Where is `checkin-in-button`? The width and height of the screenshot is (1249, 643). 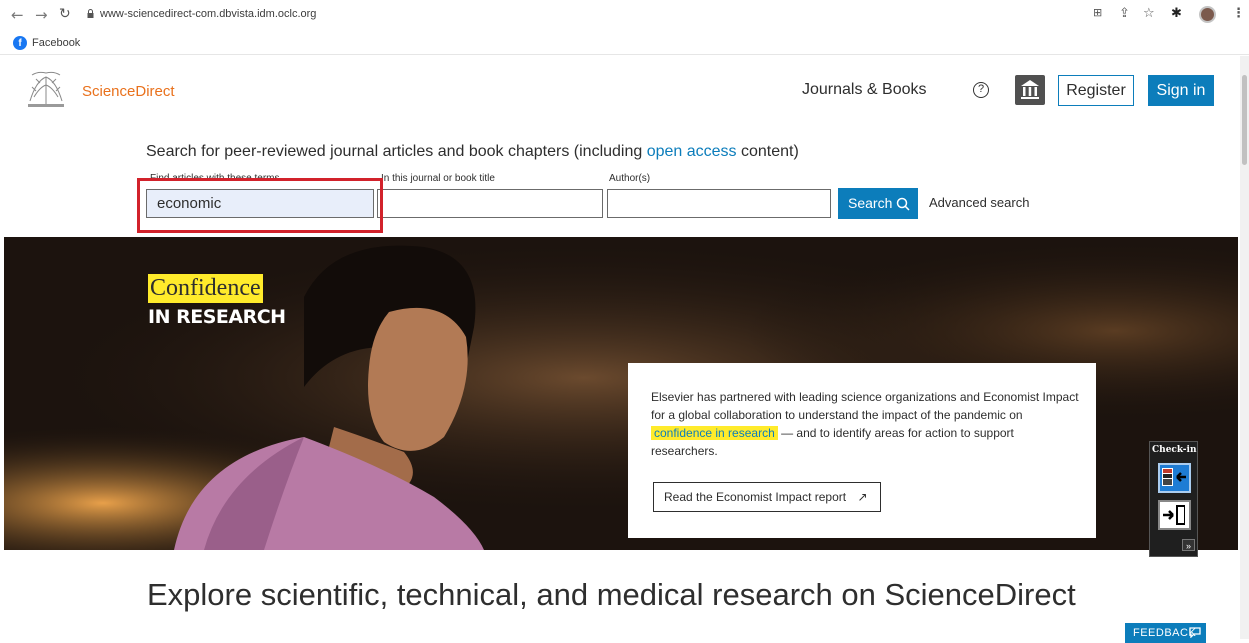
checkin-in-button is located at coordinates (1174, 478).